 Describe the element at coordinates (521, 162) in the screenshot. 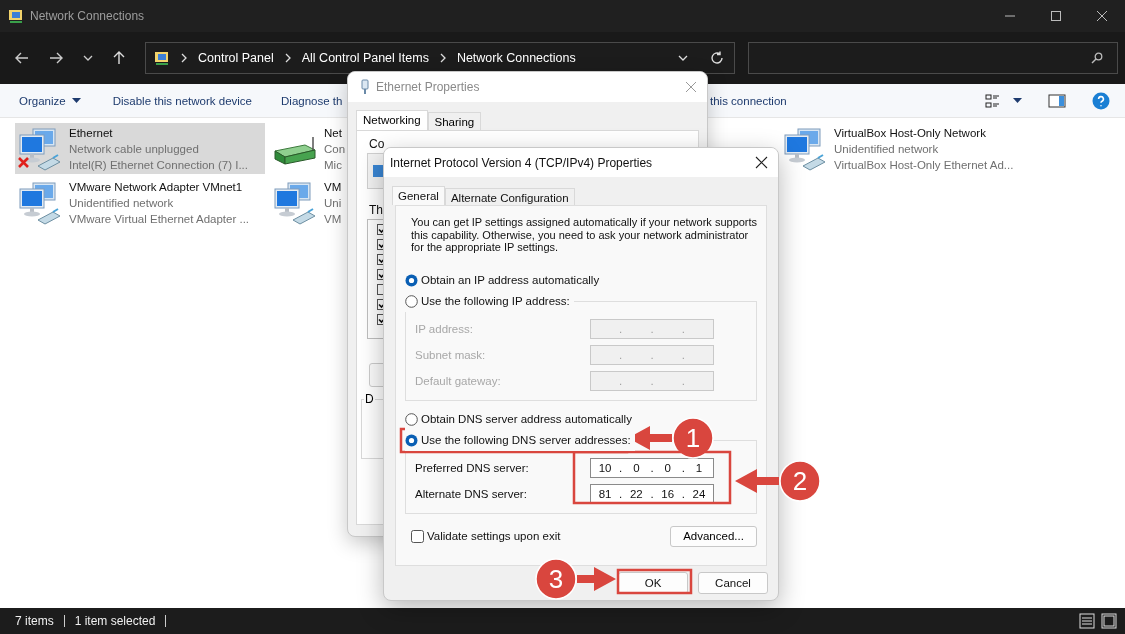

I see `dialog-title: Internet Protocol Version 4 (TCP/IPv4) Properties` at that location.